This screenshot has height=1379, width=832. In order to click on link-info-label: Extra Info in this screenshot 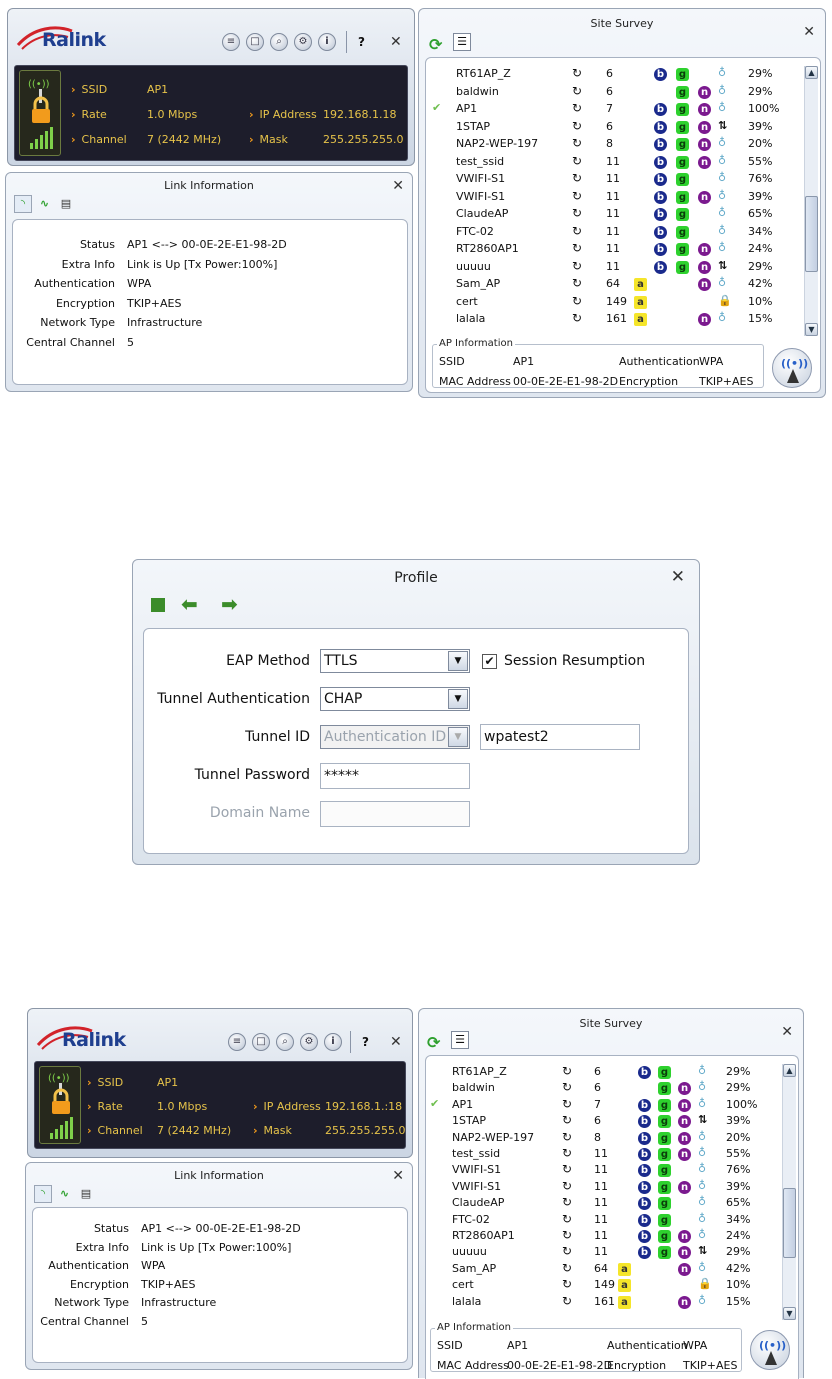, I will do `click(88, 264)`.